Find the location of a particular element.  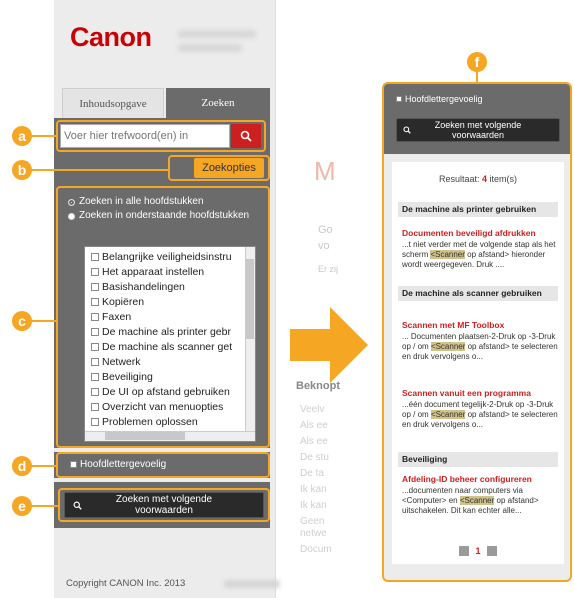

pagination: 1 is located at coordinates (478, 551).